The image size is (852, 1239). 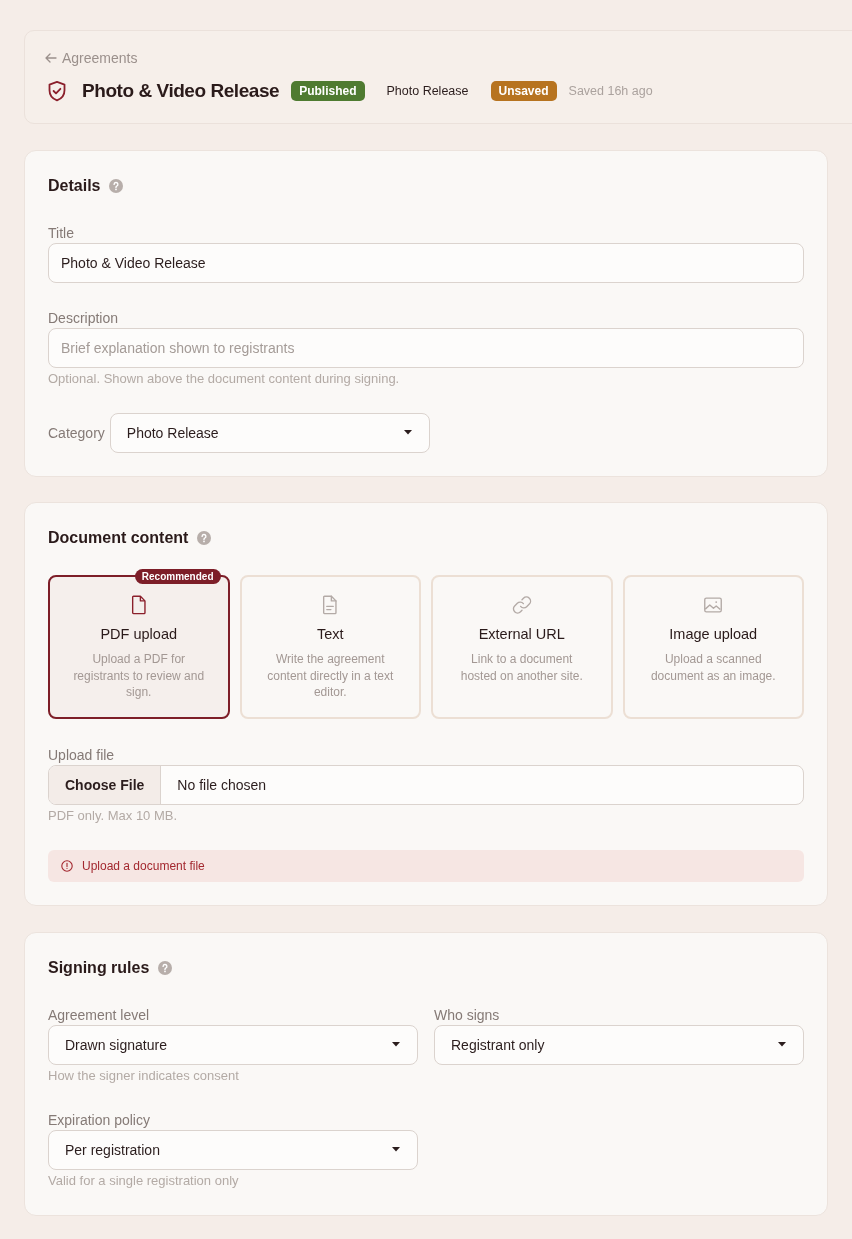 I want to click on dropdown-select: Per registration, so click(x=233, y=1149).